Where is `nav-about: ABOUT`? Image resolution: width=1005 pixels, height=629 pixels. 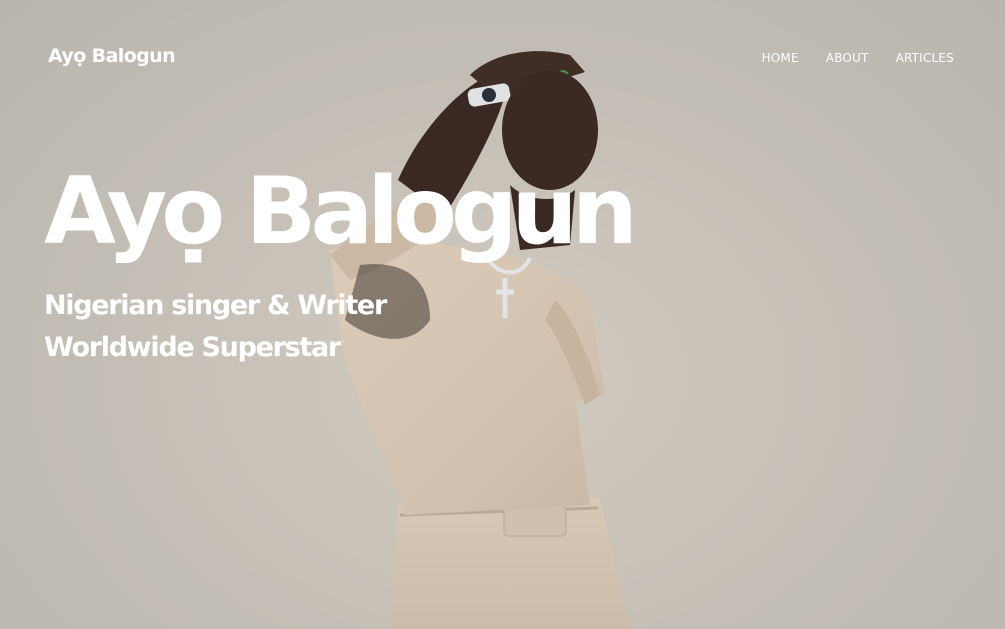 nav-about: ABOUT is located at coordinates (847, 58).